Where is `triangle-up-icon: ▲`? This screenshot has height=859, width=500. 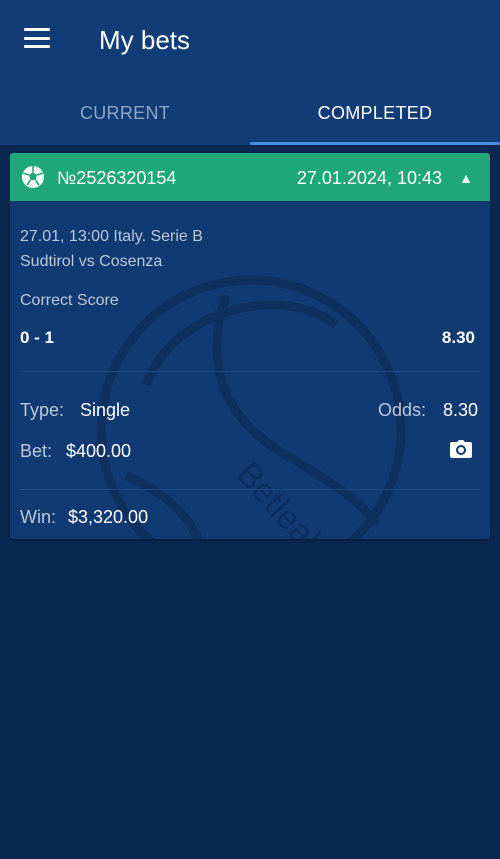
triangle-up-icon: ▲ is located at coordinates (466, 178).